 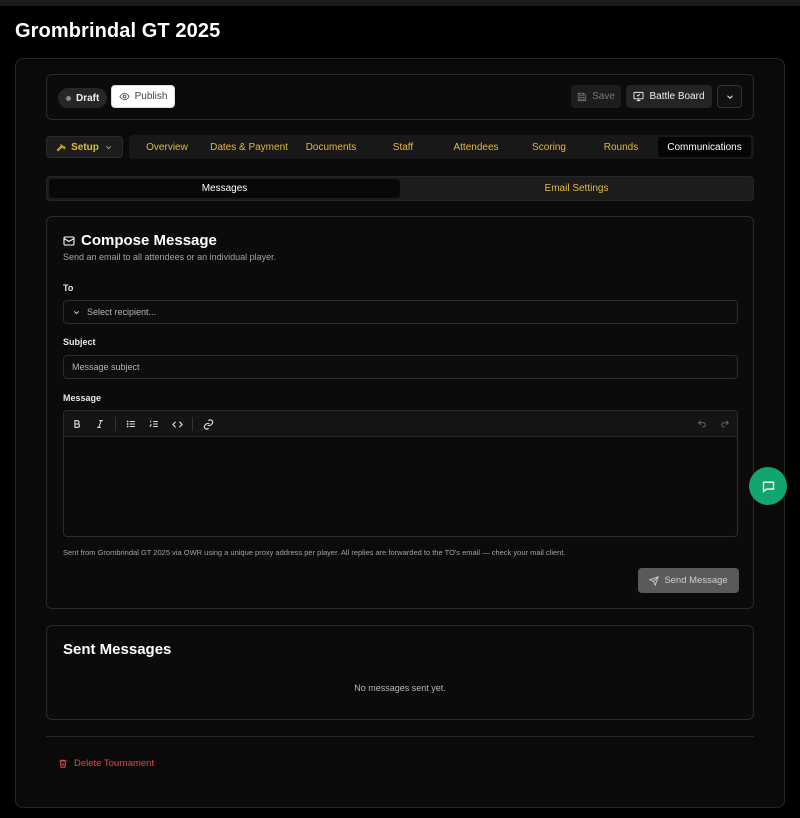 What do you see at coordinates (69, 241) in the screenshot?
I see `mail-icon` at bounding box center [69, 241].